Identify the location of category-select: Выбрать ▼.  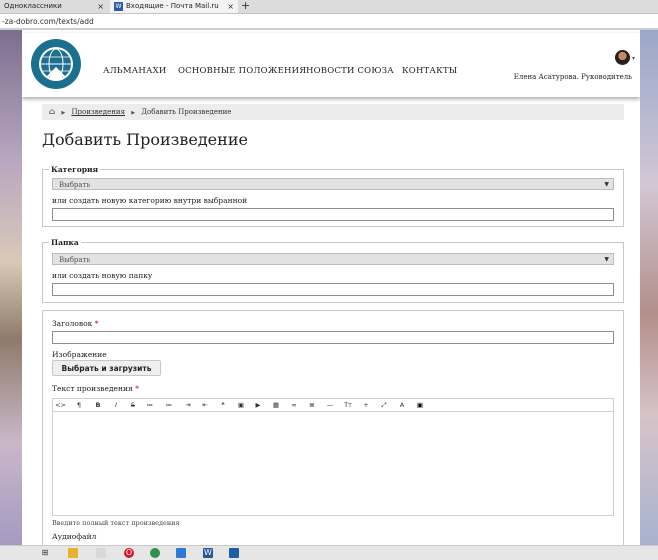
(333, 184).